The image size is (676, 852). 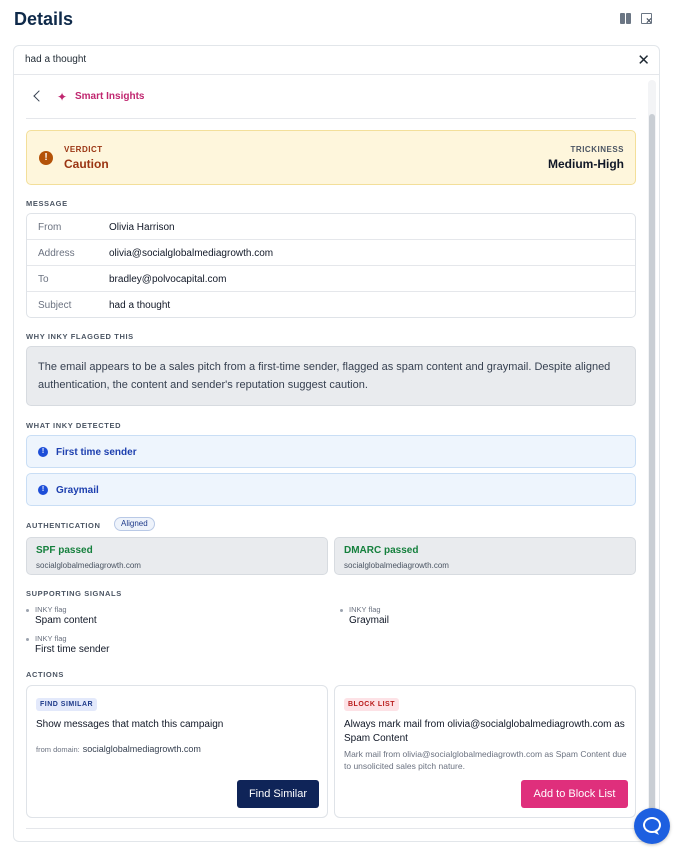 I want to click on verdict-value: Caution, so click(x=86, y=164).